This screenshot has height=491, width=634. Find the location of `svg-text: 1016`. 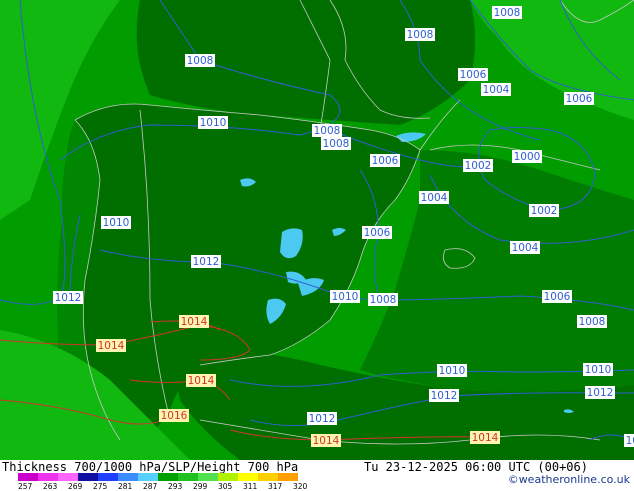

svg-text: 1016 is located at coordinates (174, 416).